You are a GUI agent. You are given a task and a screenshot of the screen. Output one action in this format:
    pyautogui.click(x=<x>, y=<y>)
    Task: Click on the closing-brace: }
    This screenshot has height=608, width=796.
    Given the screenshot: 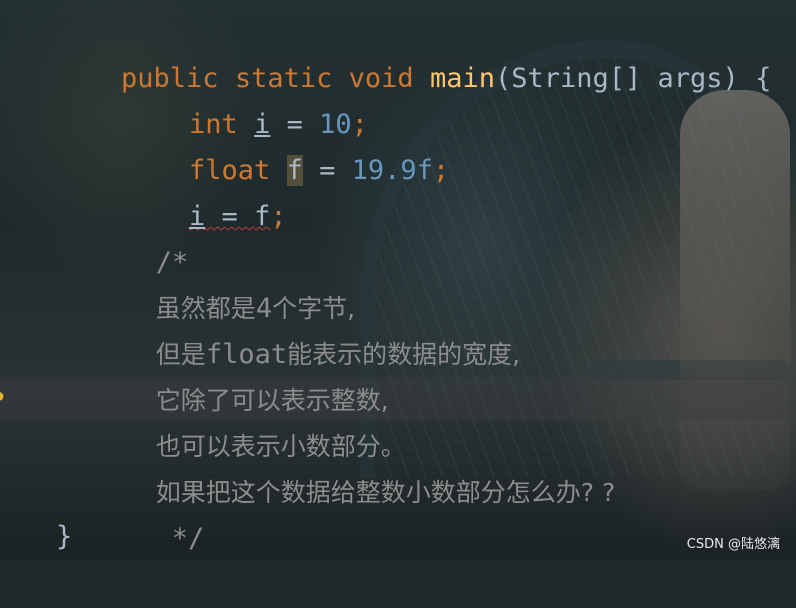 What is the action you would take?
    pyautogui.click(x=64, y=537)
    